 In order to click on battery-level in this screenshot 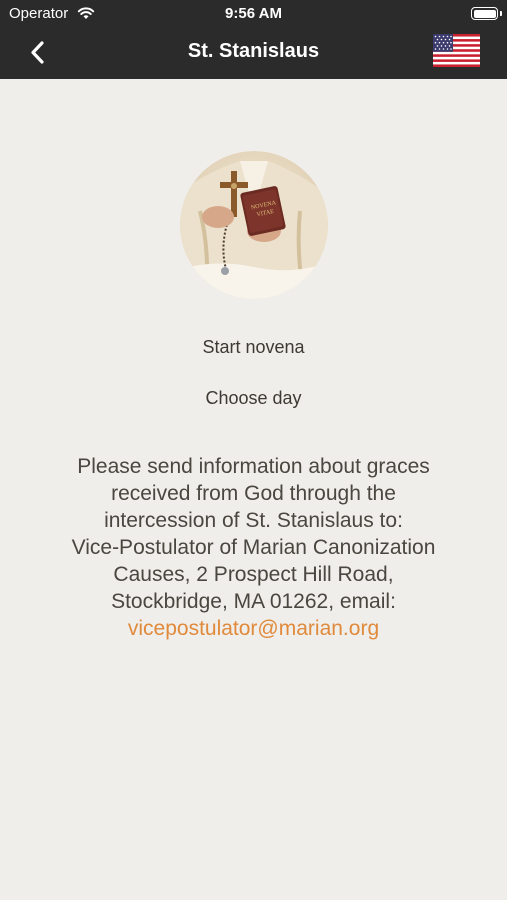, I will do `click(484, 13)`.